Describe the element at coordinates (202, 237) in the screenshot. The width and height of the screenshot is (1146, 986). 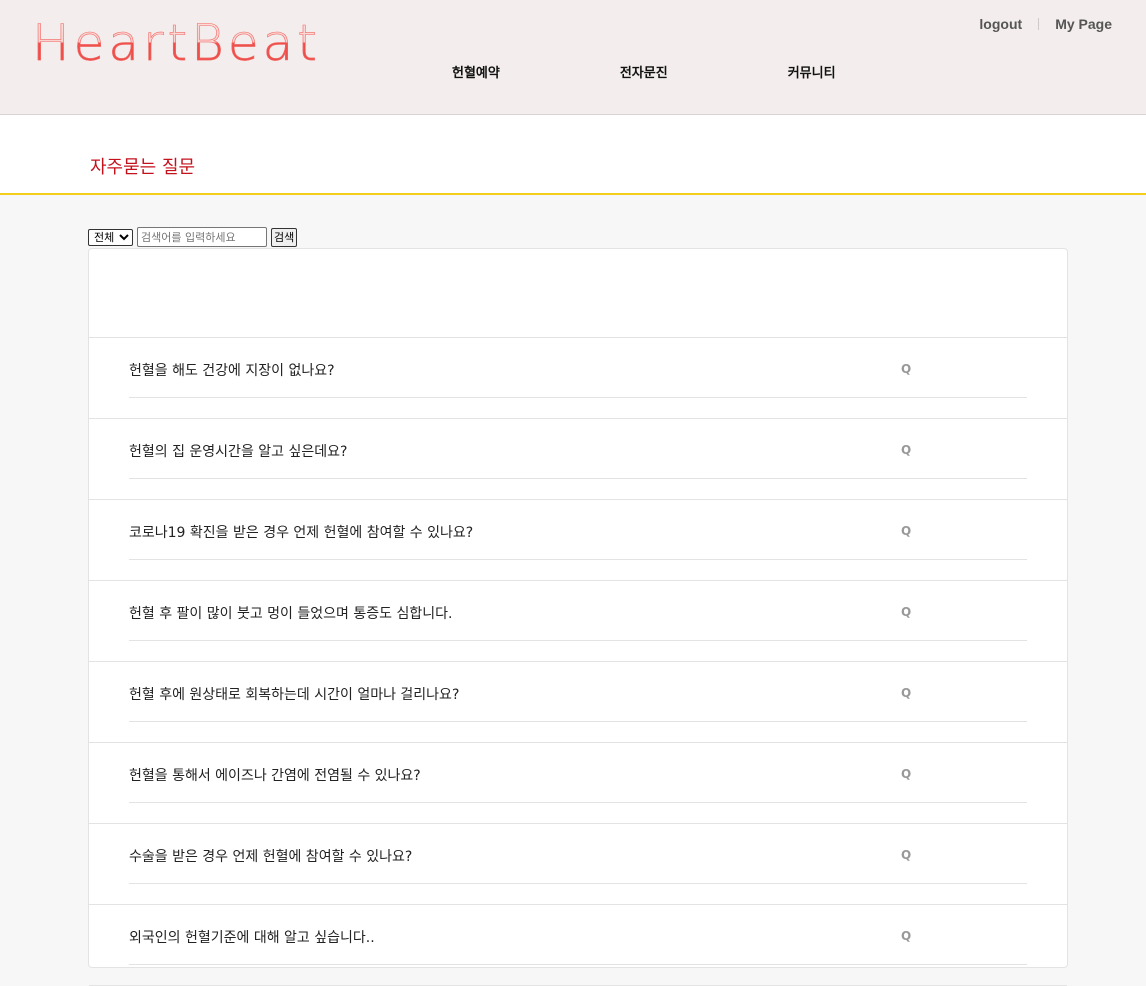
I see `search-input` at that location.